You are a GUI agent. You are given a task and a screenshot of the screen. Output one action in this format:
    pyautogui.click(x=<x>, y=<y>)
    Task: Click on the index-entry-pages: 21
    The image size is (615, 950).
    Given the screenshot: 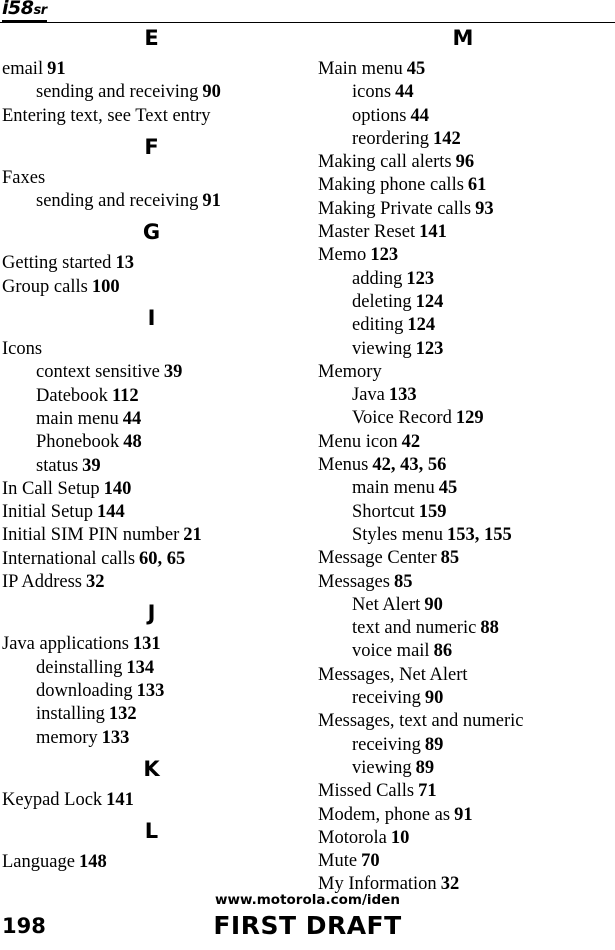 What is the action you would take?
    pyautogui.click(x=192, y=535)
    